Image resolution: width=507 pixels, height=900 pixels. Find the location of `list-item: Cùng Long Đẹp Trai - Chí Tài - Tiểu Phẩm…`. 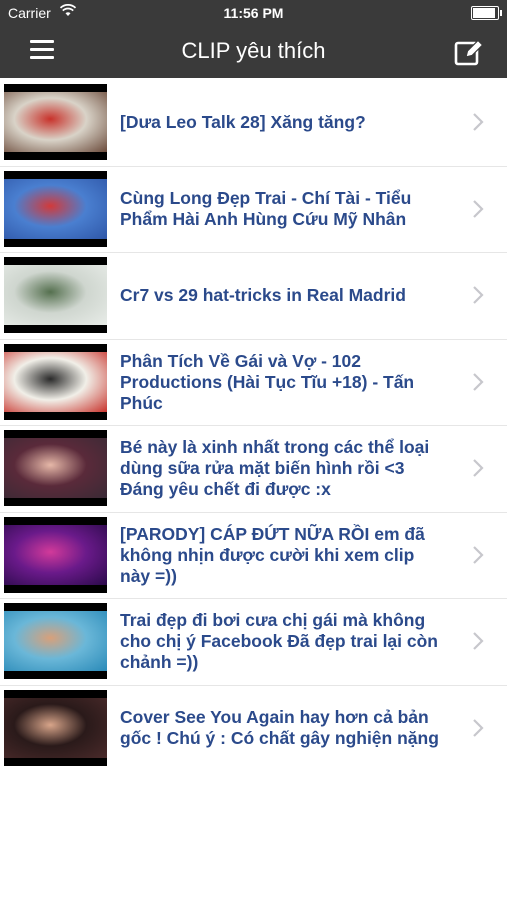

list-item: Cùng Long Đẹp Trai - Chí Tài - Tiểu Phẩm… is located at coordinates (253, 210).